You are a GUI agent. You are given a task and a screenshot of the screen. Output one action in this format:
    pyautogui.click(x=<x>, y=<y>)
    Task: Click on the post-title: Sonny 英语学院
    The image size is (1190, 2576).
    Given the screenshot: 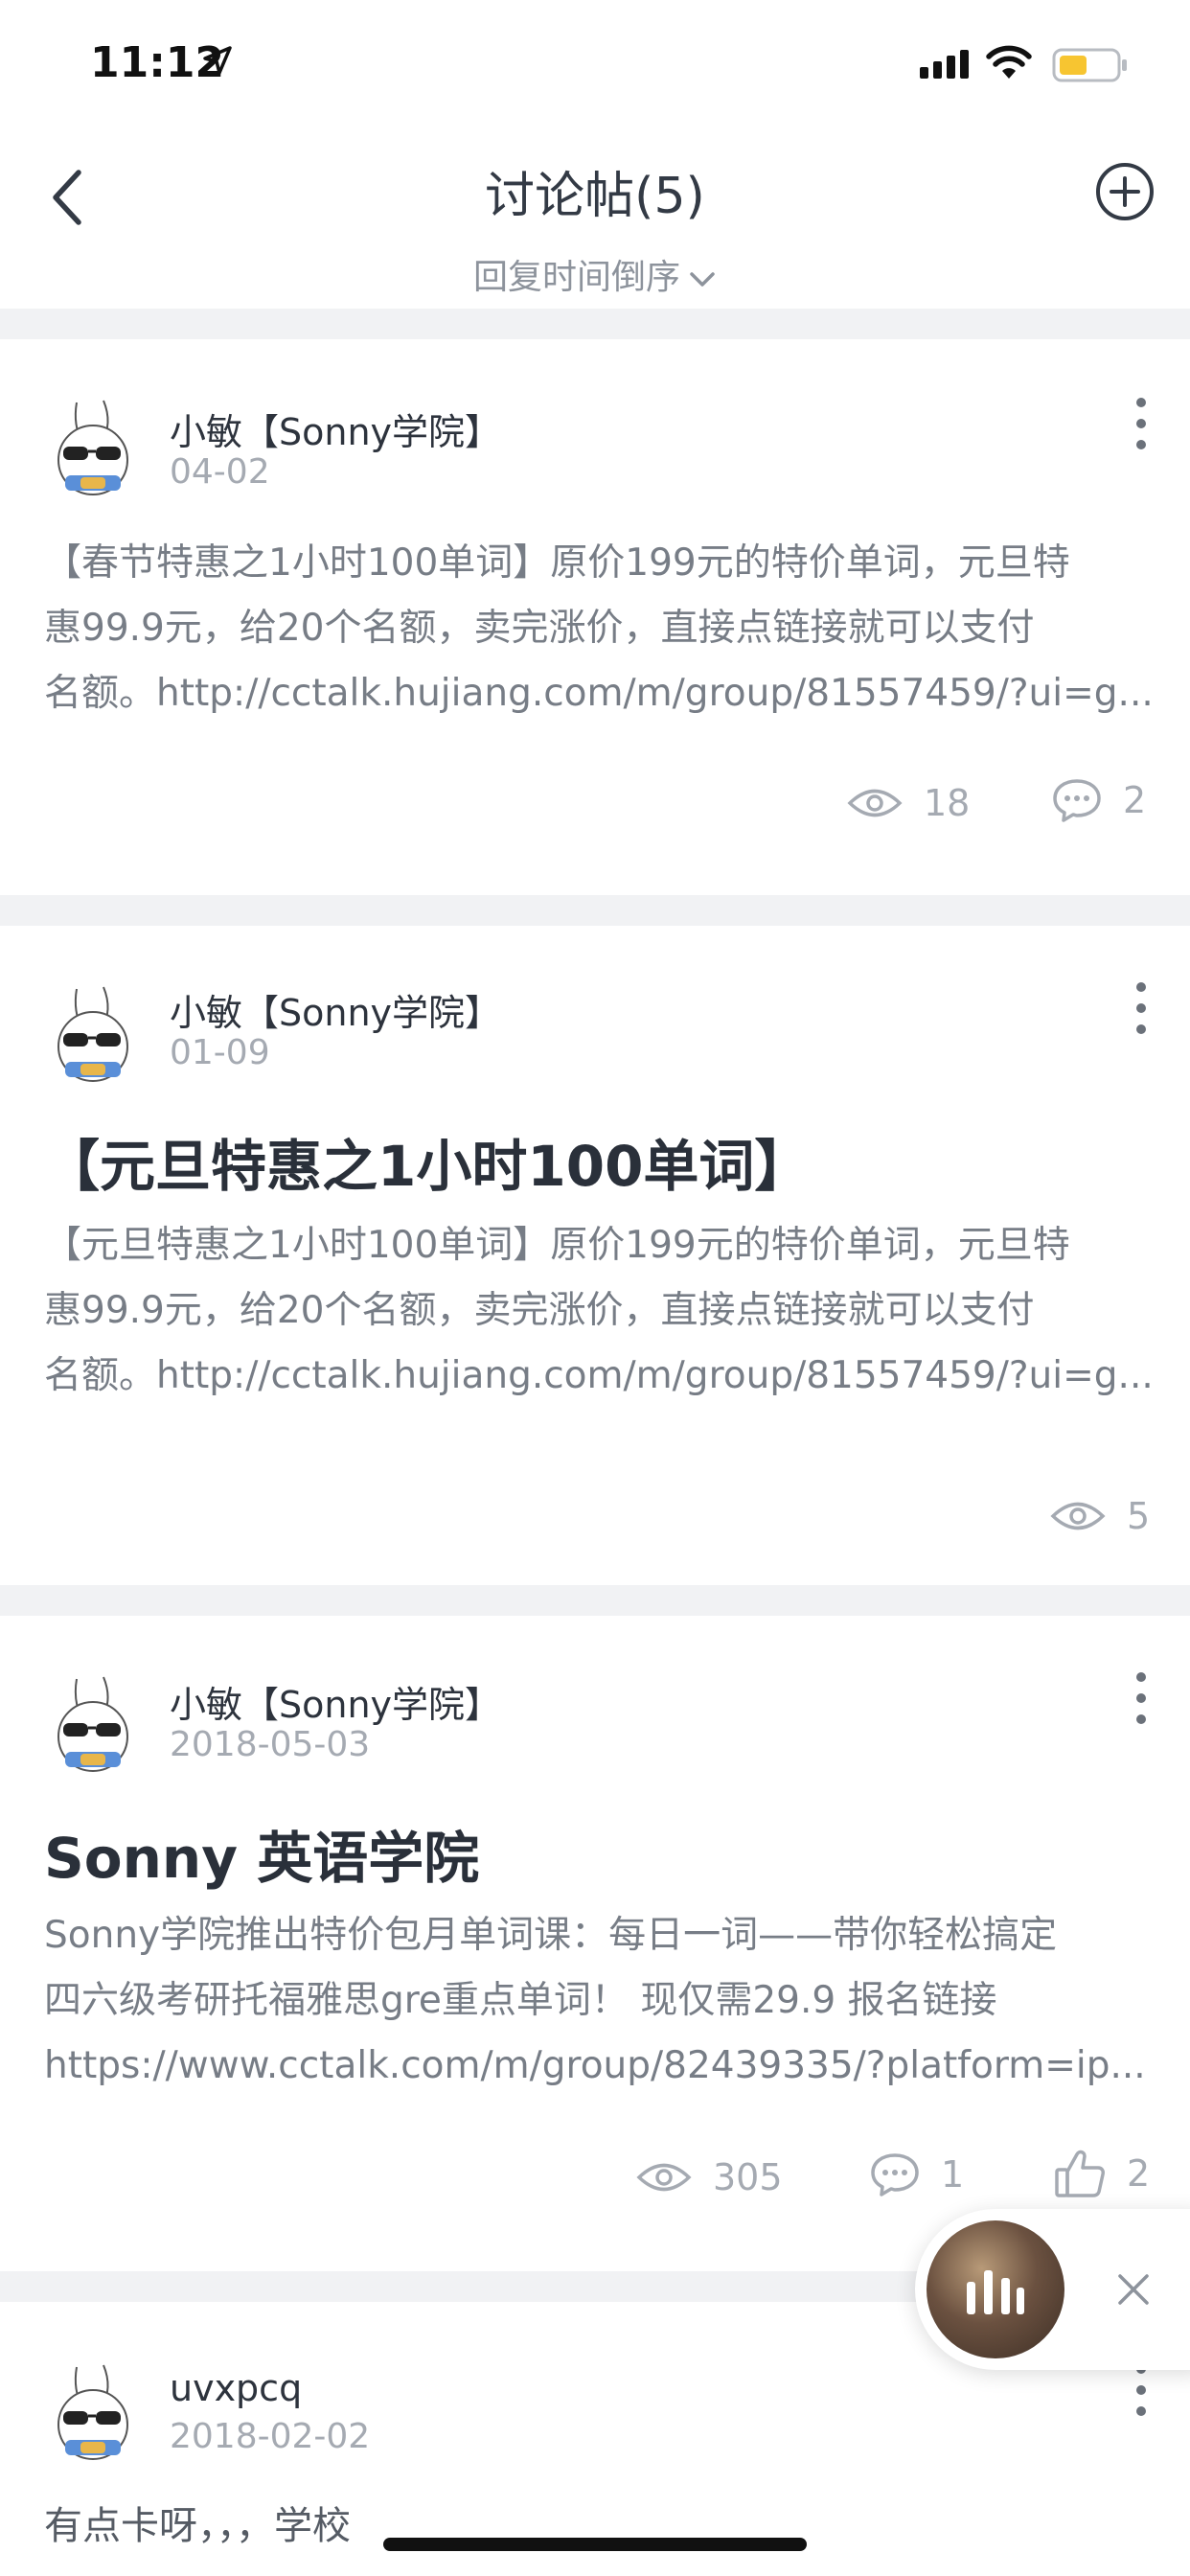 What is the action you would take?
    pyautogui.click(x=262, y=1853)
    